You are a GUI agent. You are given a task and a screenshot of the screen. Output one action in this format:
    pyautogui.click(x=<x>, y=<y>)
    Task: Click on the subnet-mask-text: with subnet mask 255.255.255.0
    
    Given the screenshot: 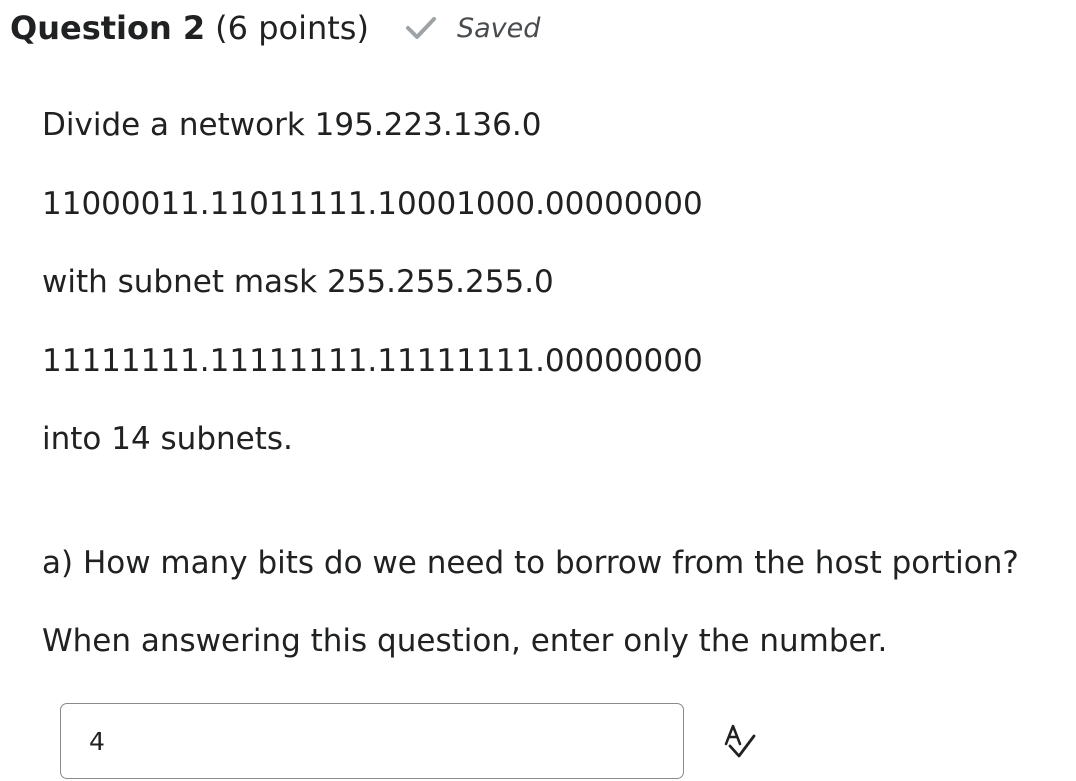 What is the action you would take?
    pyautogui.click(x=298, y=282)
    